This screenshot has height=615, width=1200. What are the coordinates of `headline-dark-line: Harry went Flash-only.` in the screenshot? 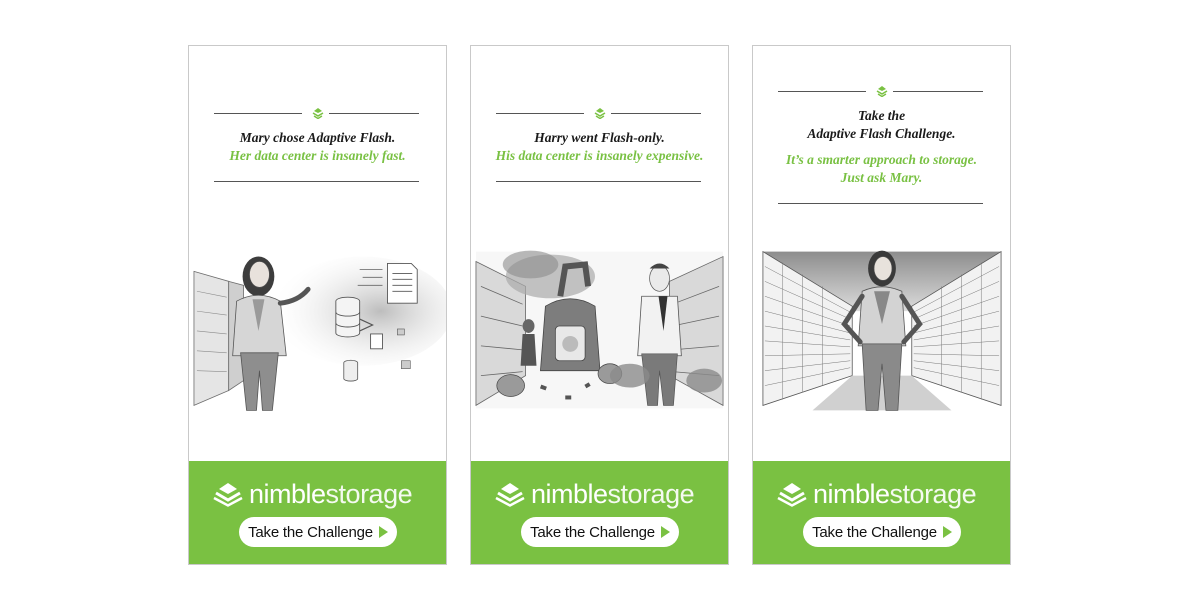 It's located at (599, 137).